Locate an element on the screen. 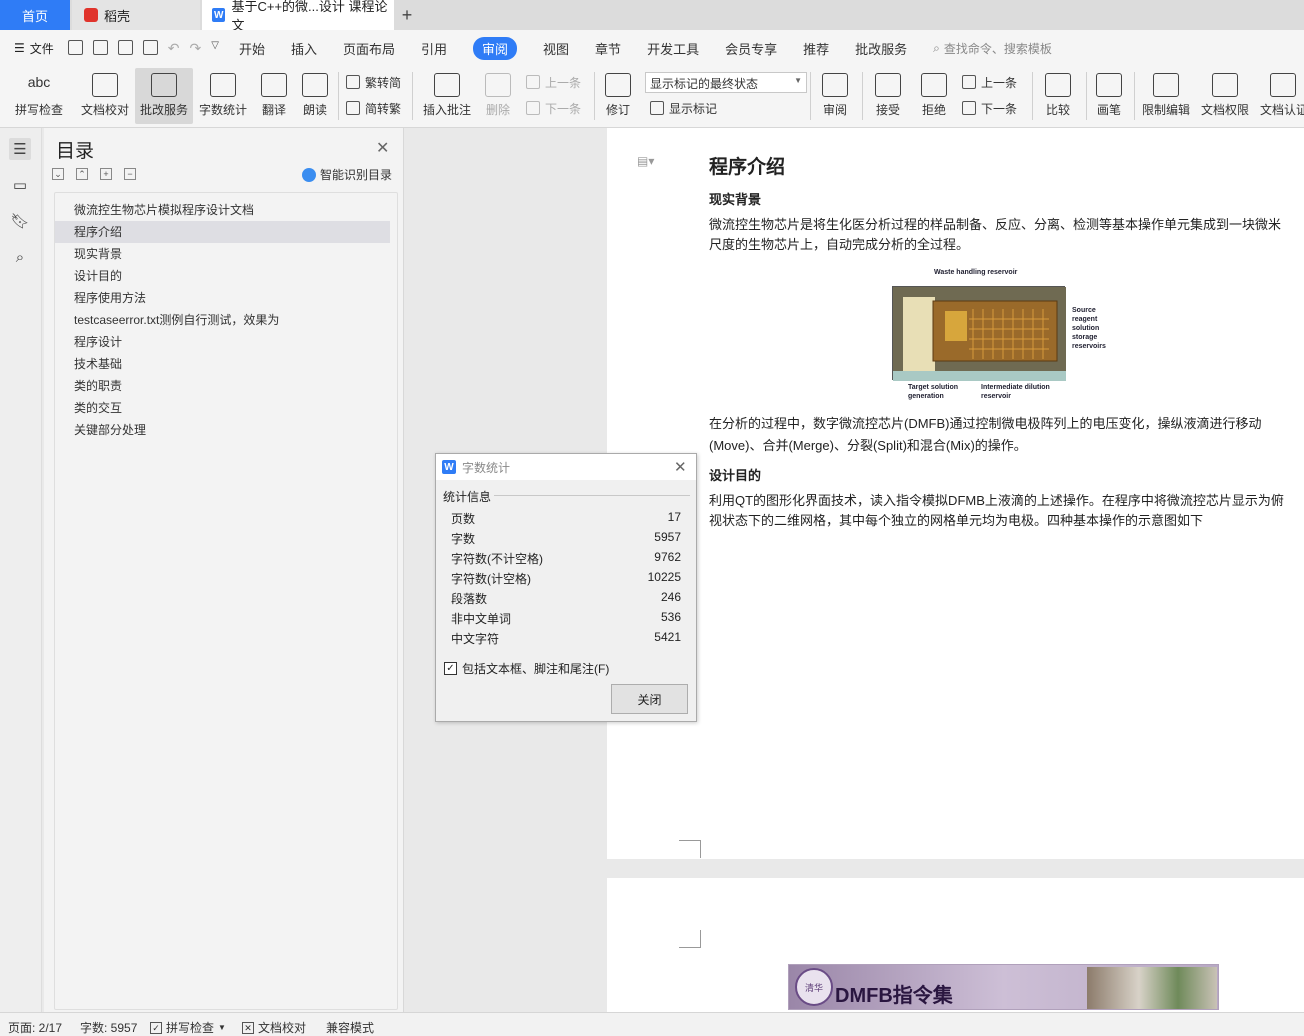 This screenshot has width=1304, height=1036. customize-dropdown-icon: ▽ is located at coordinates (215, 48).